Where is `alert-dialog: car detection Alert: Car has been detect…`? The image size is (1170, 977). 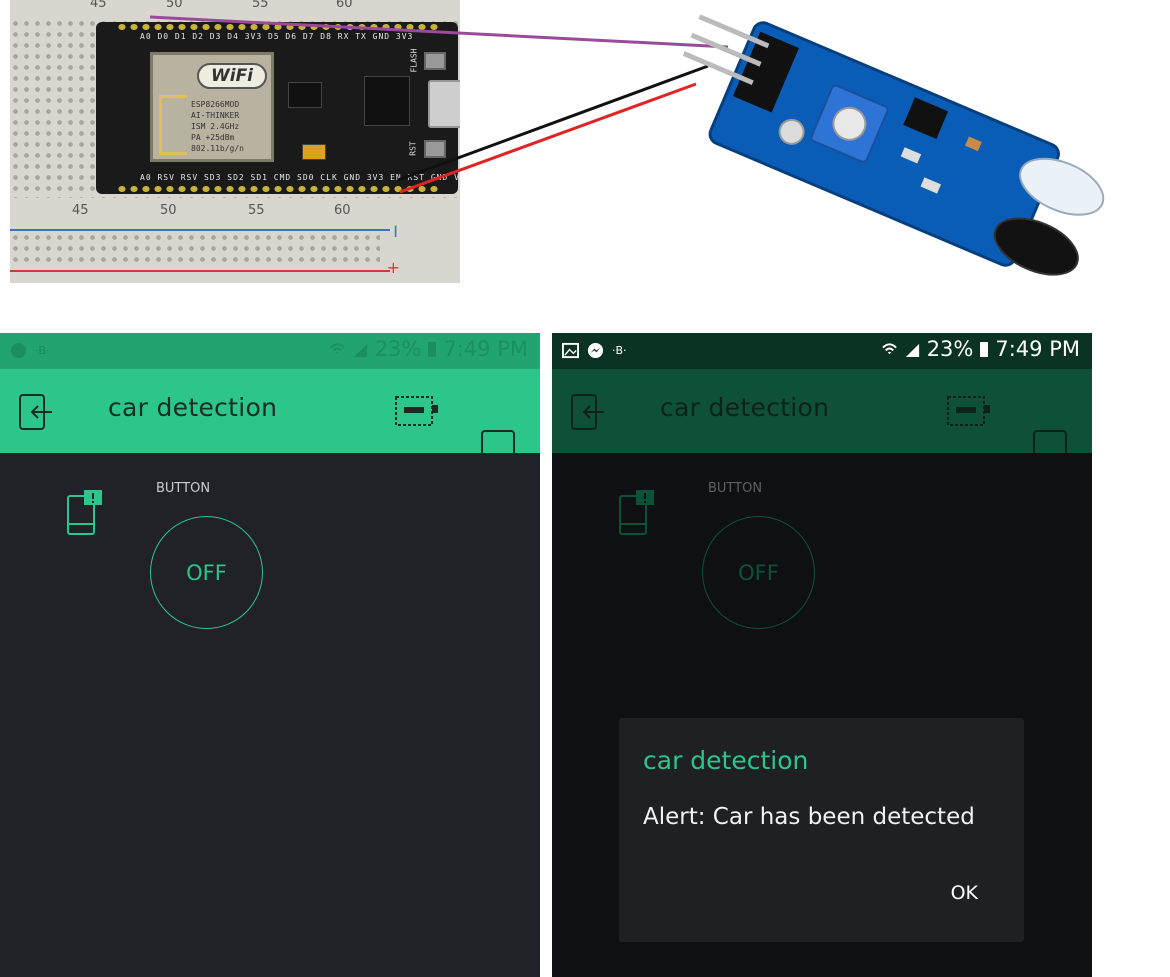
alert-dialog: car detection Alert: Car has been detect… is located at coordinates (821, 830).